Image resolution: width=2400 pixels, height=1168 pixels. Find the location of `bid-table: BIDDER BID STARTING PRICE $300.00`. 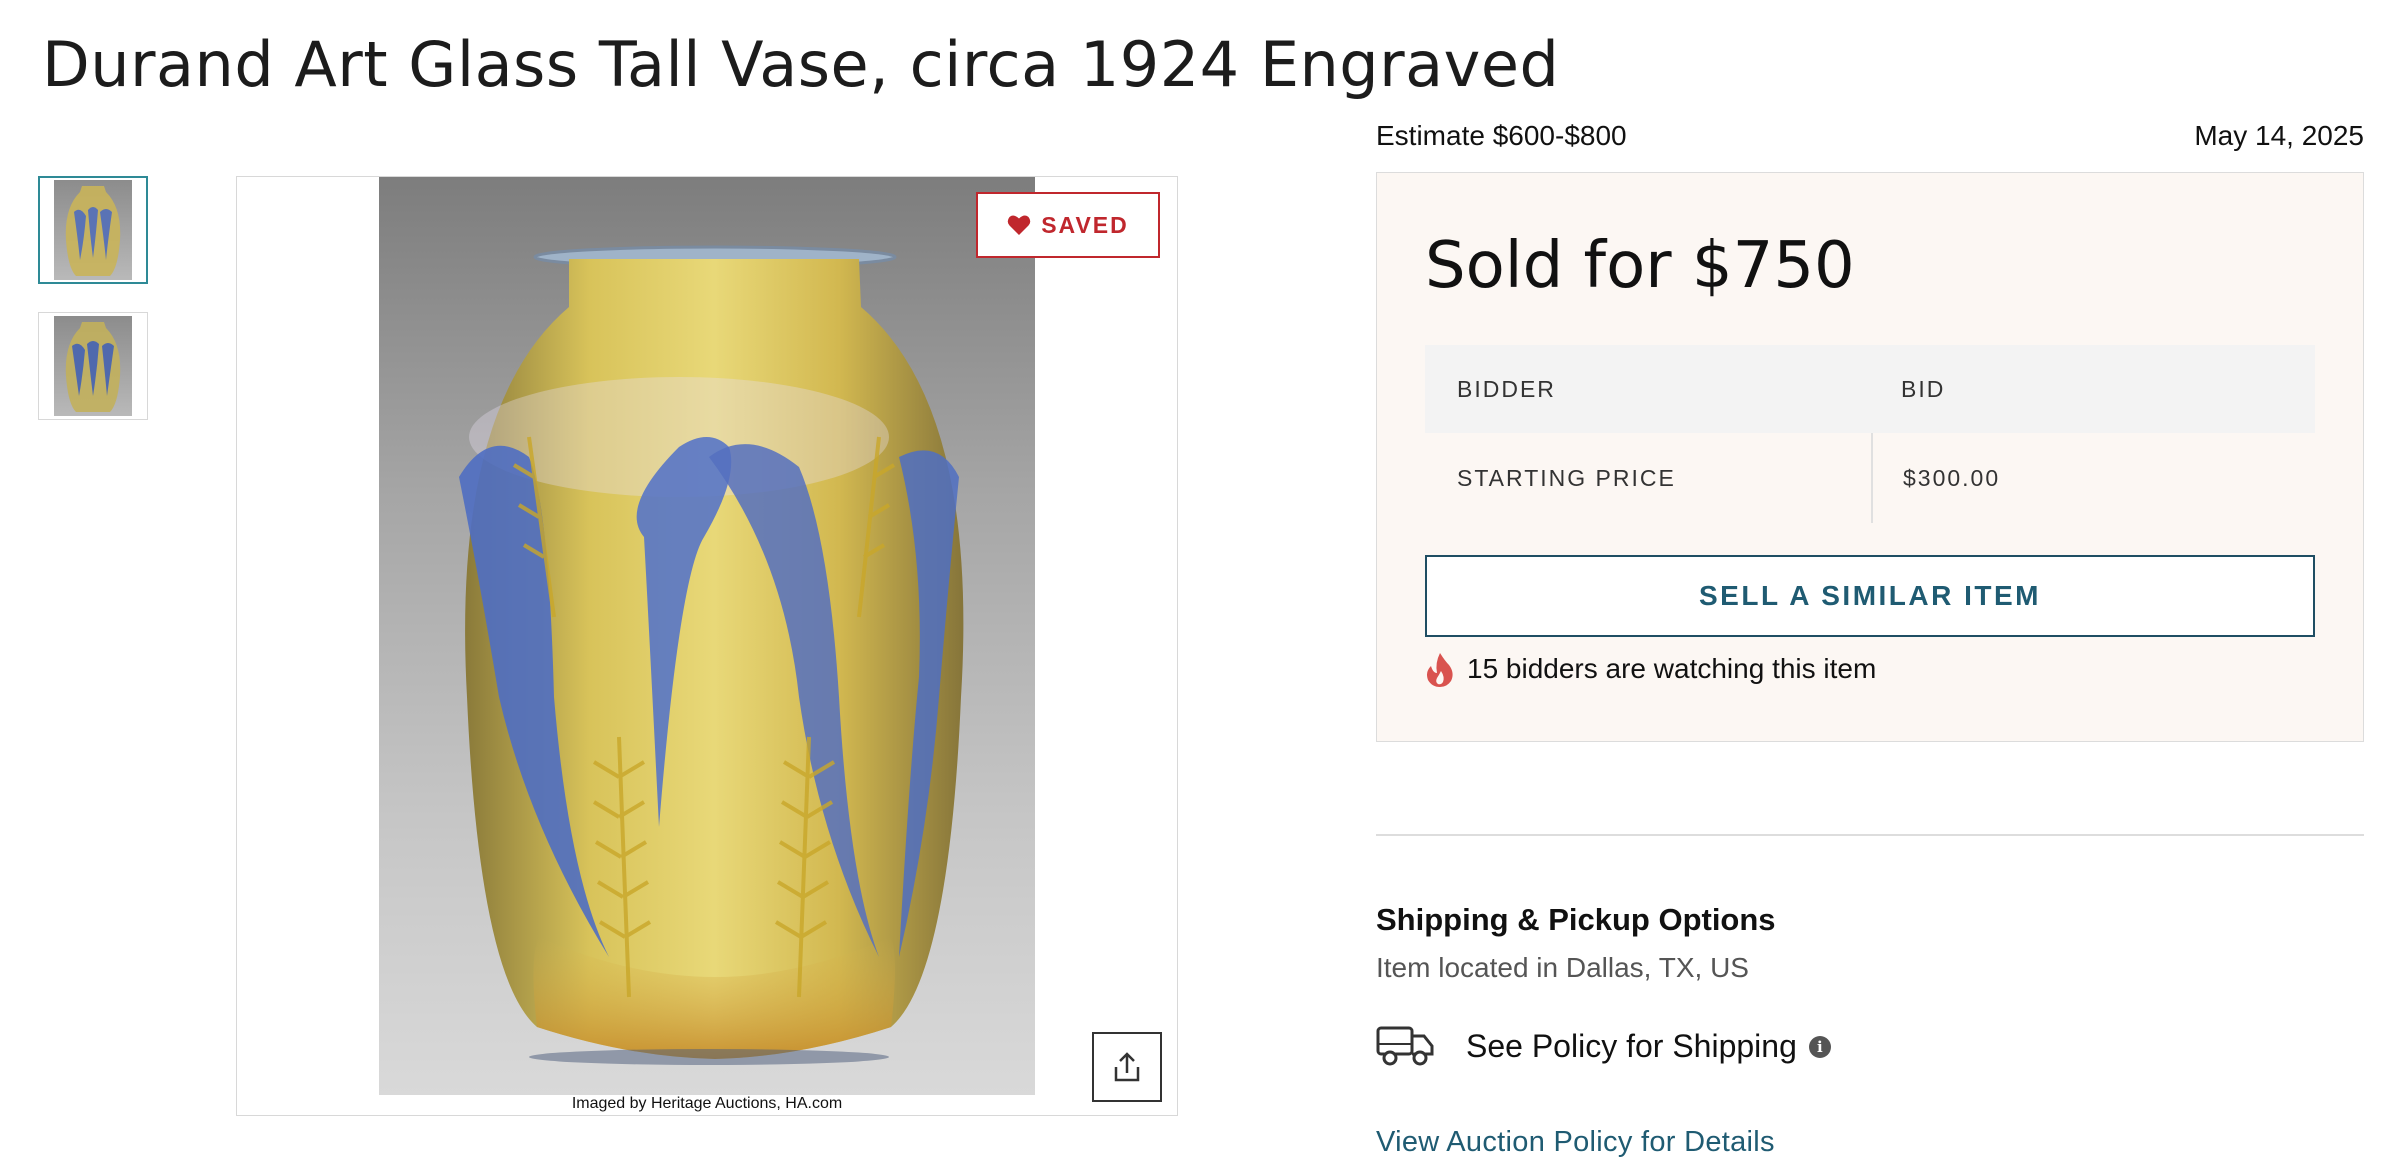

bid-table: BIDDER BID STARTING PRICE $300.00 is located at coordinates (1870, 434).